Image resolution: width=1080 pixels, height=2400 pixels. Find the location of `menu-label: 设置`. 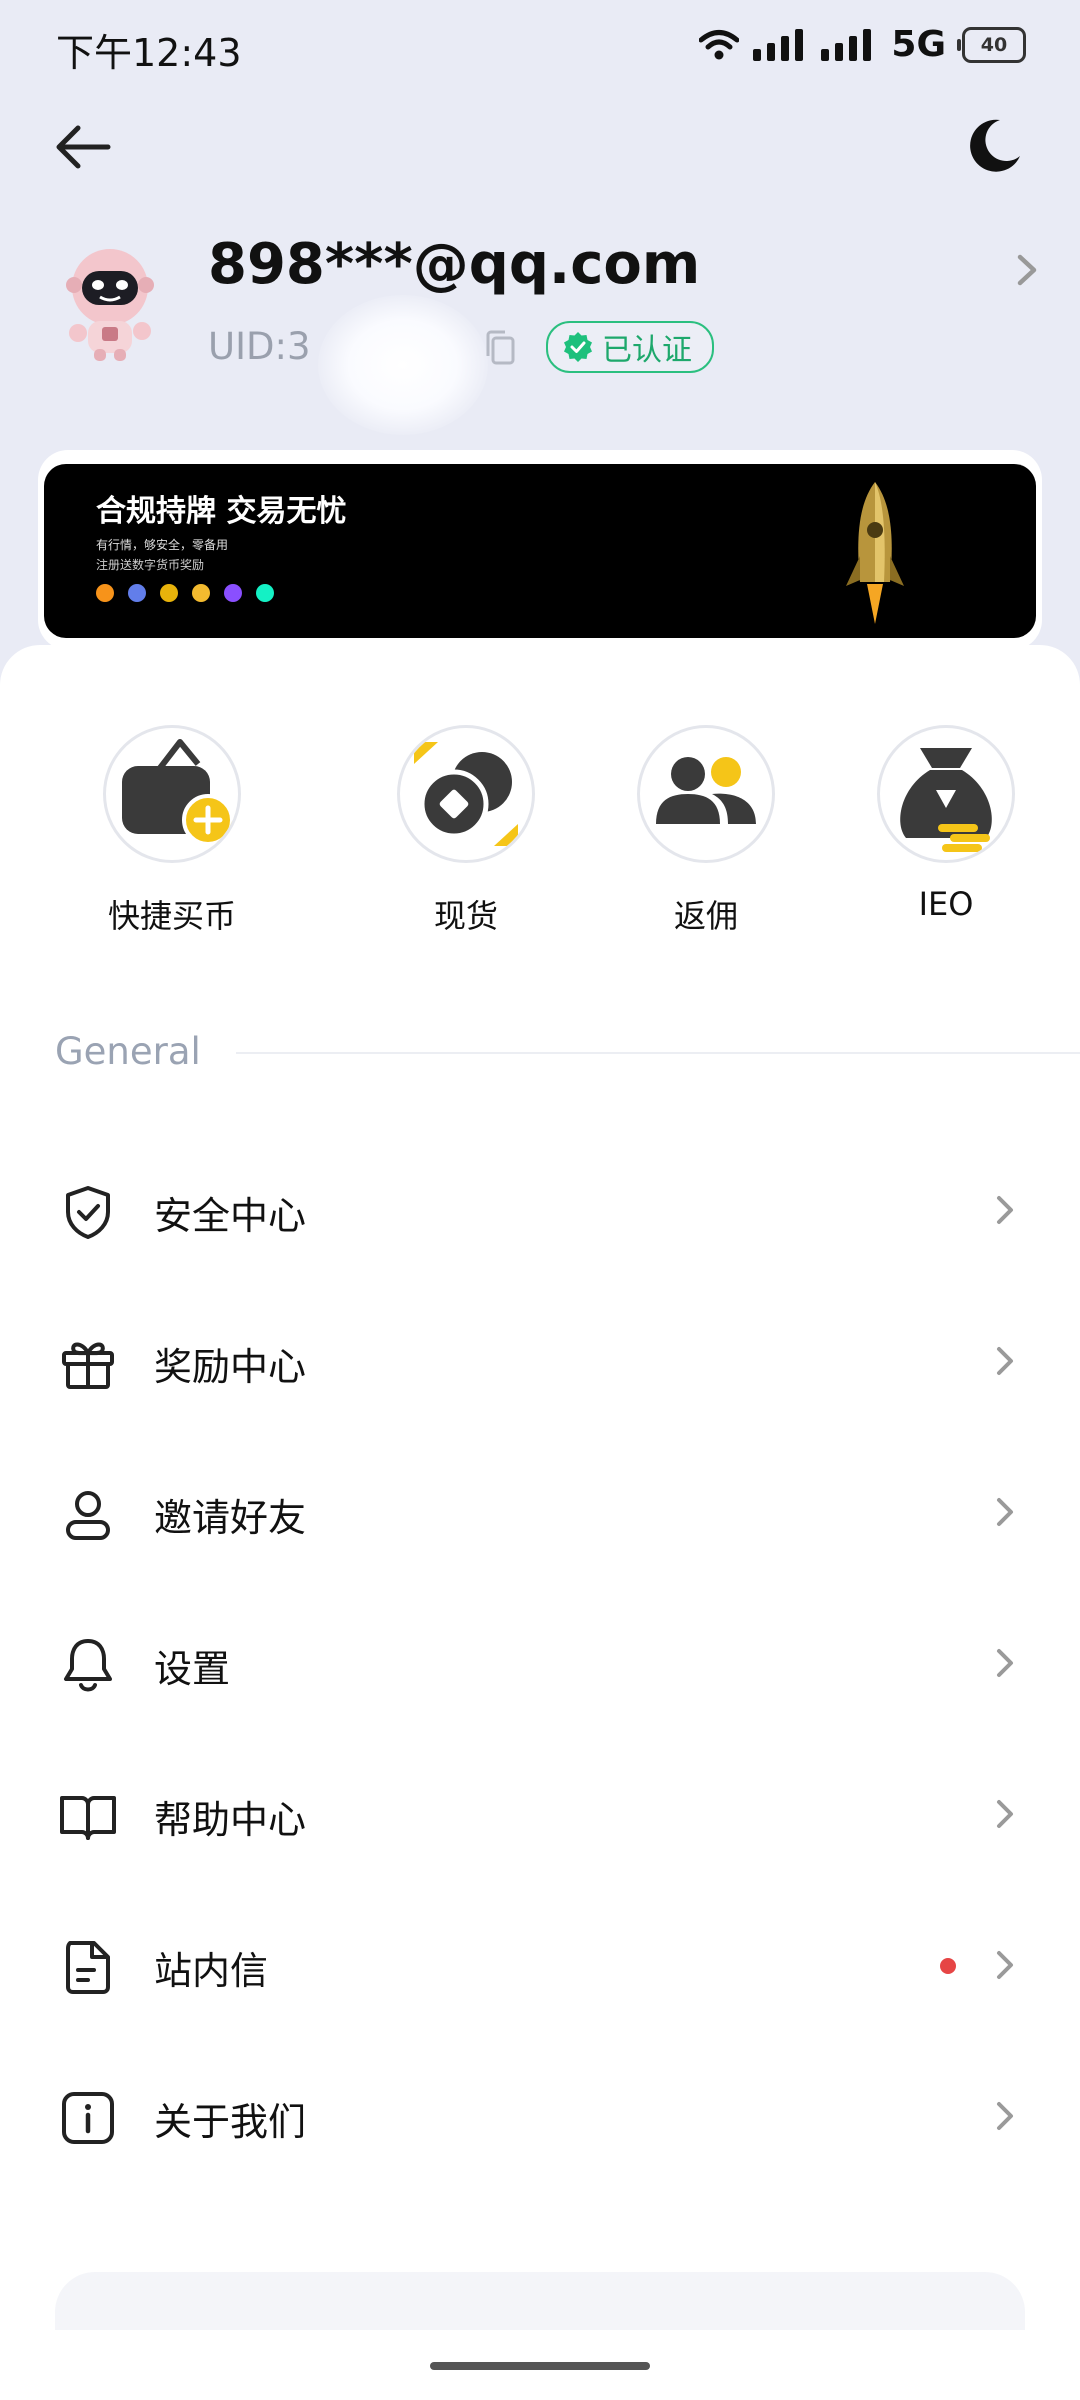

menu-label: 设置 is located at coordinates (192, 1669).